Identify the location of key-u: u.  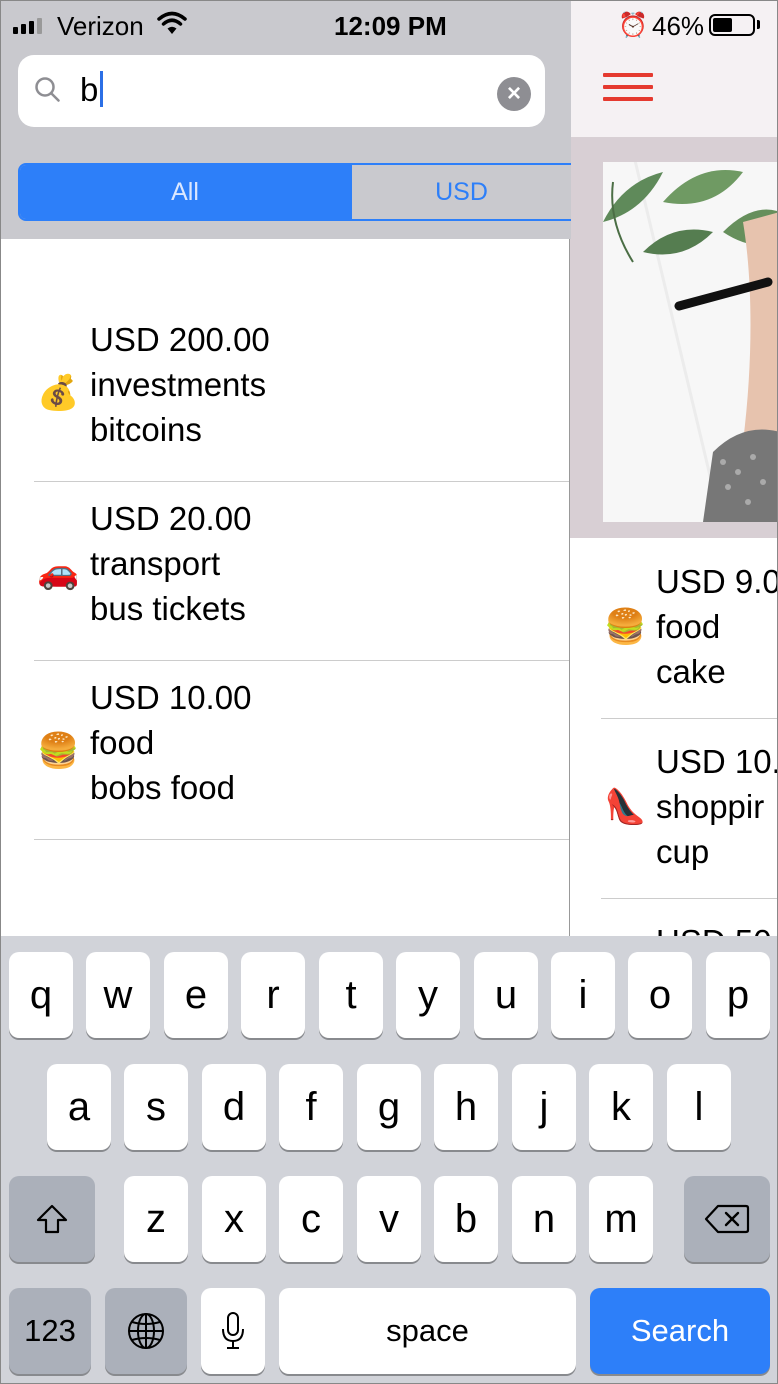
(506, 995).